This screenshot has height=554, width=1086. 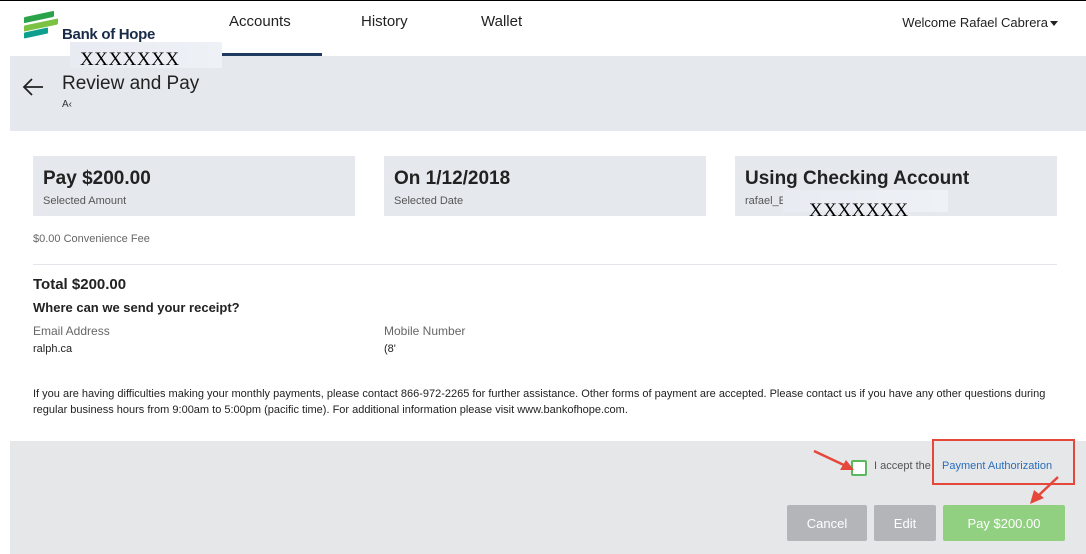 I want to click on date-subtitle: Selected Date, so click(x=429, y=201).